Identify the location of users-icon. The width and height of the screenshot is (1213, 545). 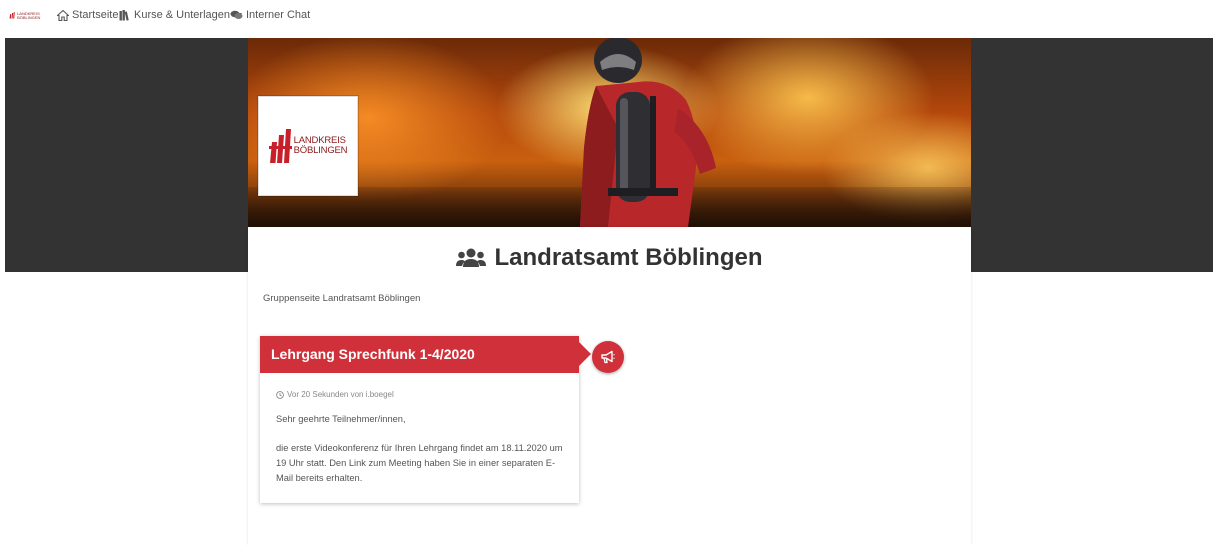
(471, 257).